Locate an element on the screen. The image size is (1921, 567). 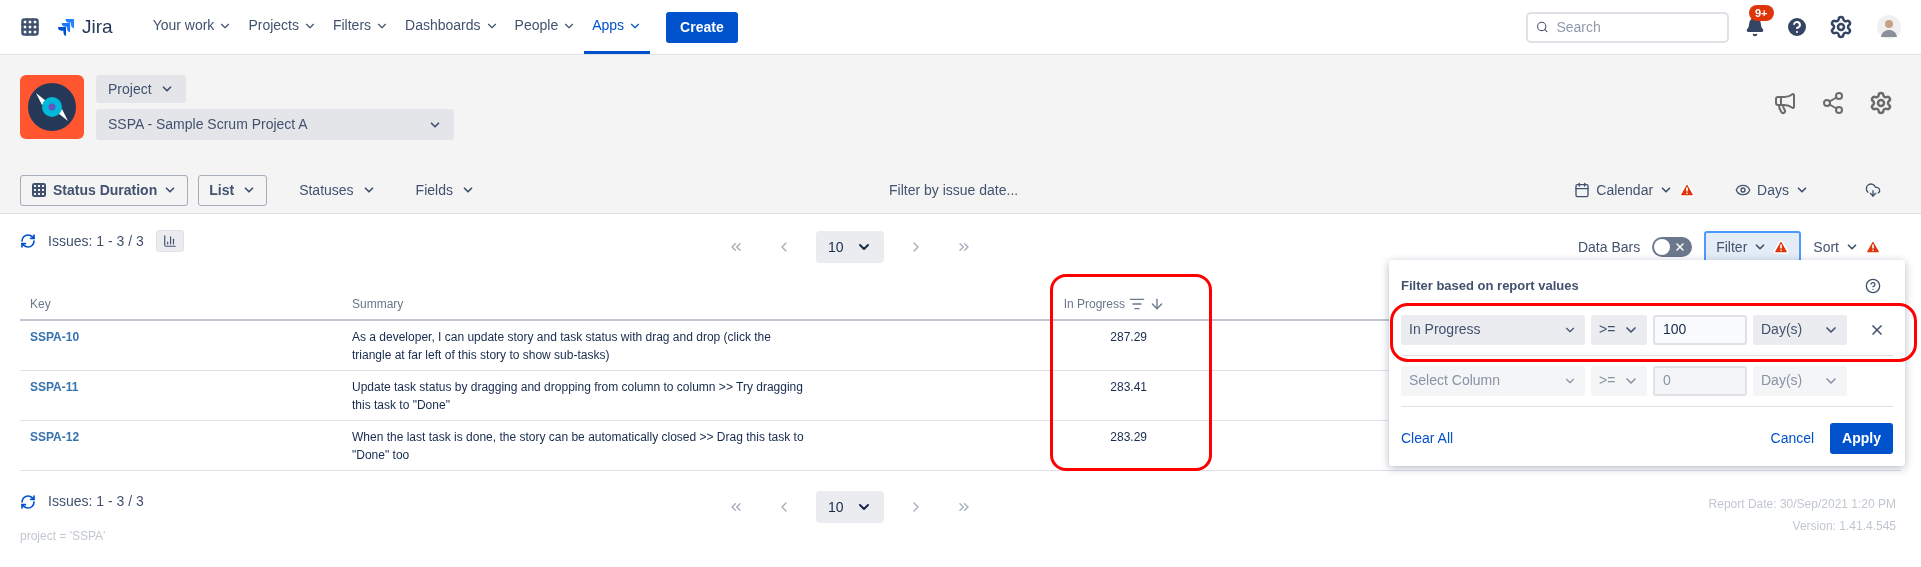
calendar-dropdown: Calendar is located at coordinates (1635, 190).